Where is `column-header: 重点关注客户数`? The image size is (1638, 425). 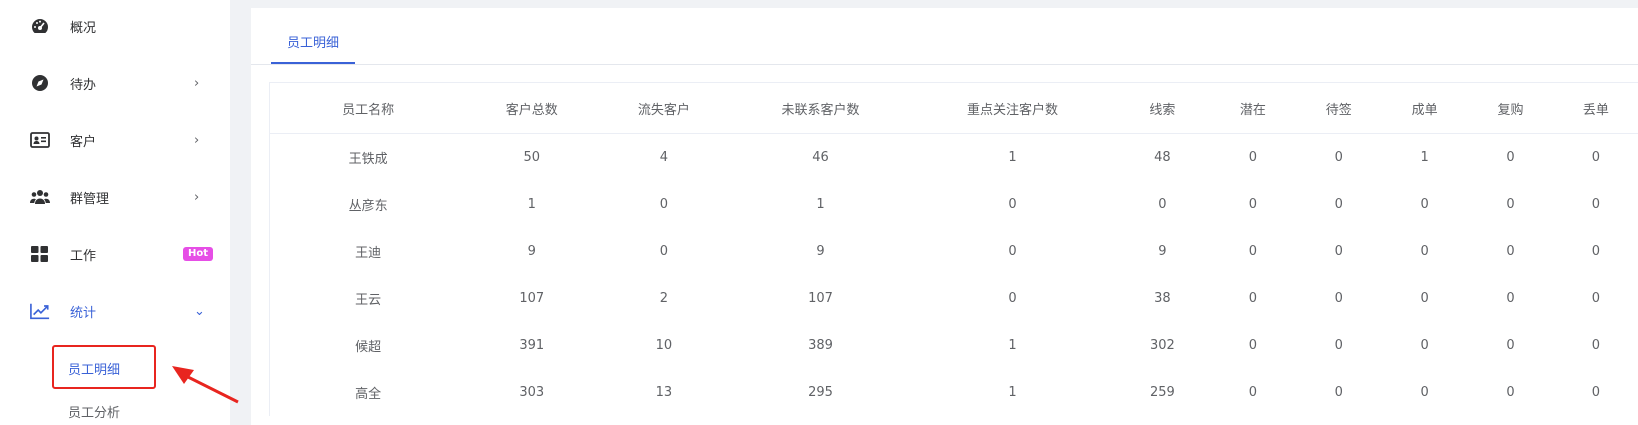 column-header: 重点关注客户数 is located at coordinates (1012, 108).